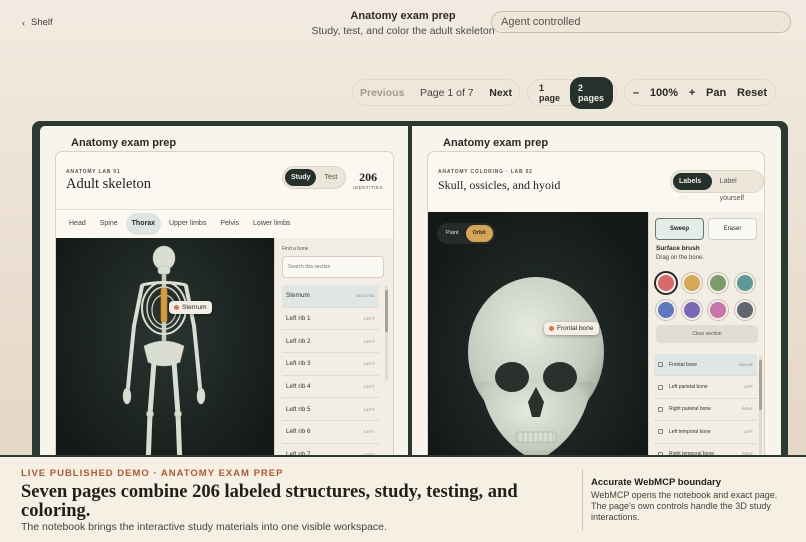 The width and height of the screenshot is (806, 542). Describe the element at coordinates (298, 341) in the screenshot. I see `bone-name: Left rib 2` at that location.